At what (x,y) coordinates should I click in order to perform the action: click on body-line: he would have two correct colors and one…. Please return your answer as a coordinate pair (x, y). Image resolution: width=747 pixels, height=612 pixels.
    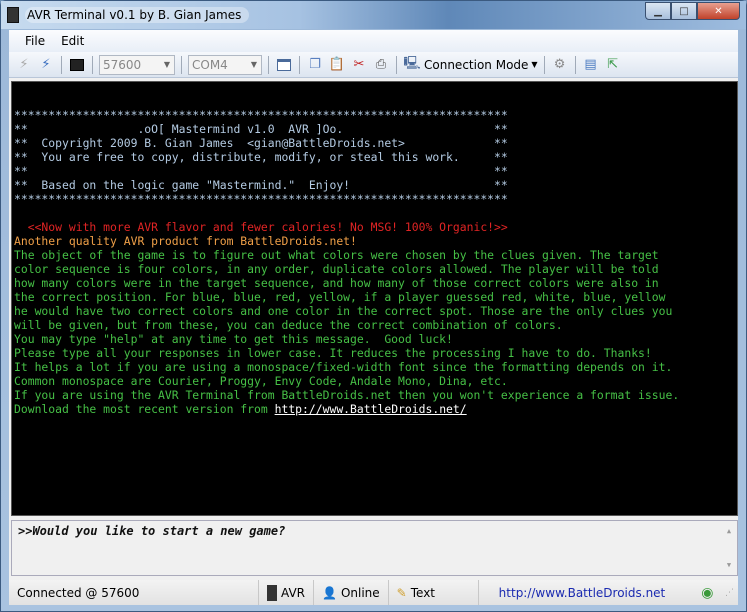
    Looking at the image, I should click on (343, 311).